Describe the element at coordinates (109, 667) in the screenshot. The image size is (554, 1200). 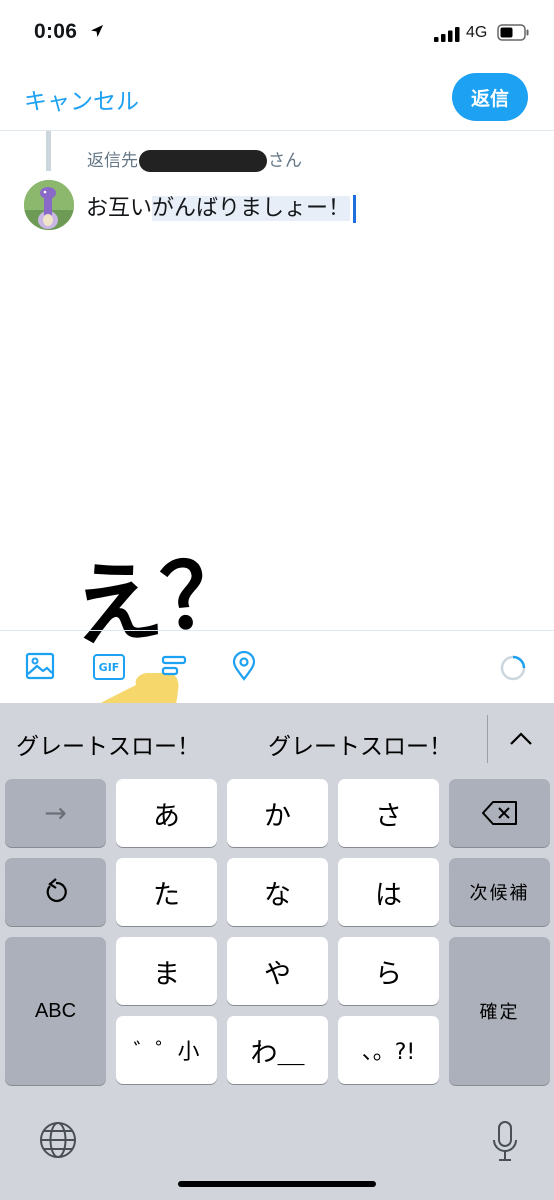
I see `gif-icon: GIF` at that location.